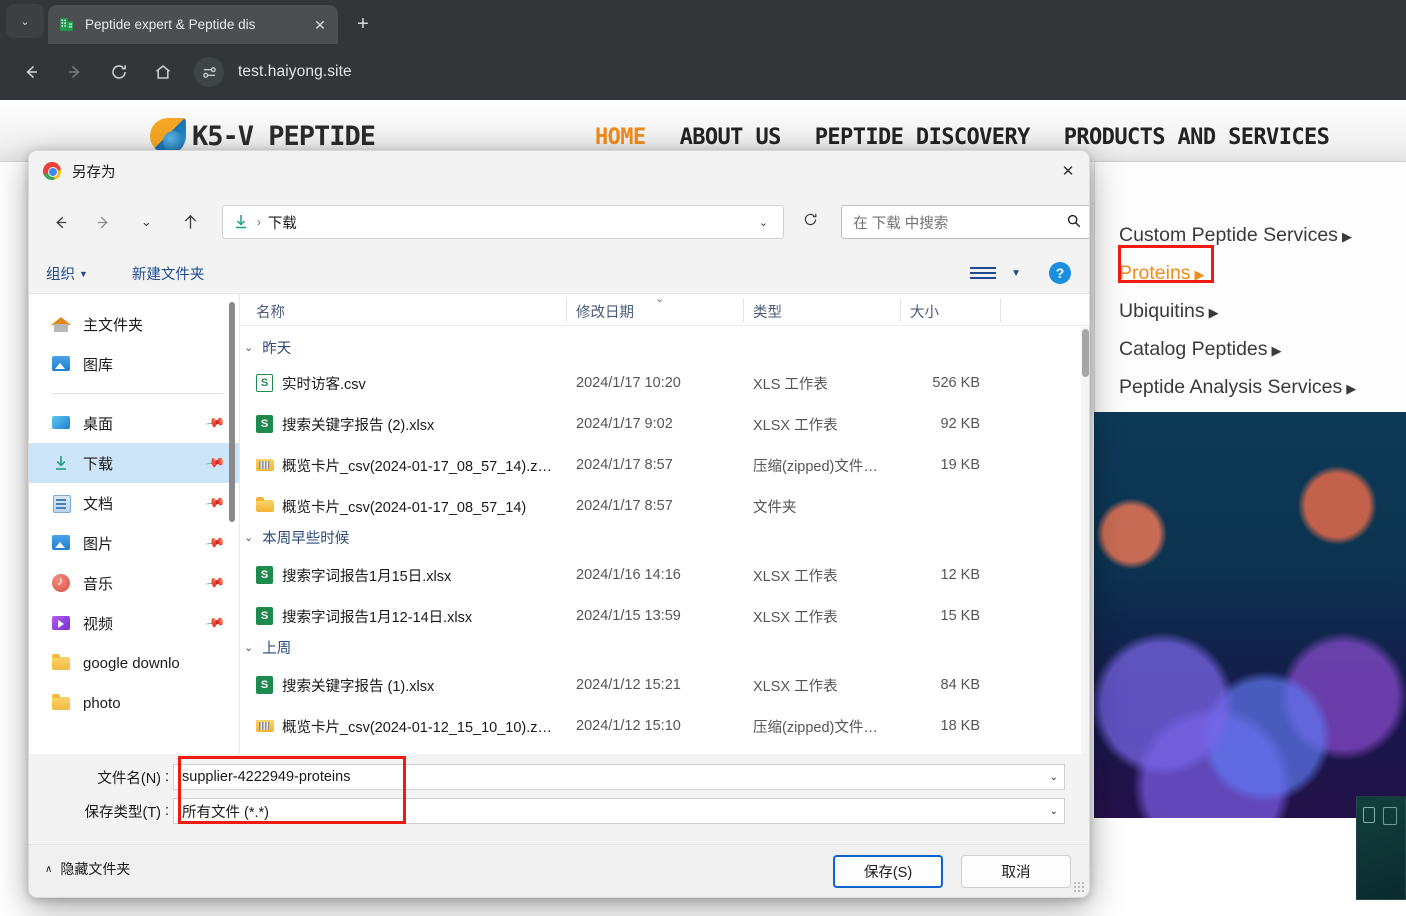 Image resolution: width=1406 pixels, height=916 pixels. What do you see at coordinates (134, 463) in the screenshot?
I see `sidebar-item-downloads: 下载 📌` at bounding box center [134, 463].